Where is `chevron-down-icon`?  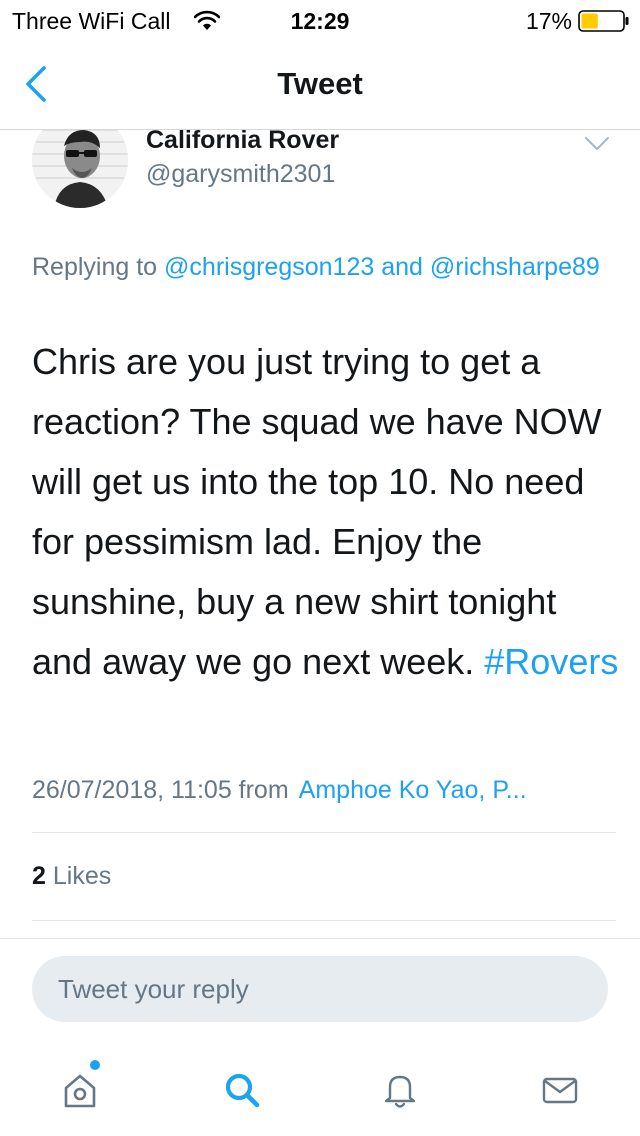 chevron-down-icon is located at coordinates (597, 144).